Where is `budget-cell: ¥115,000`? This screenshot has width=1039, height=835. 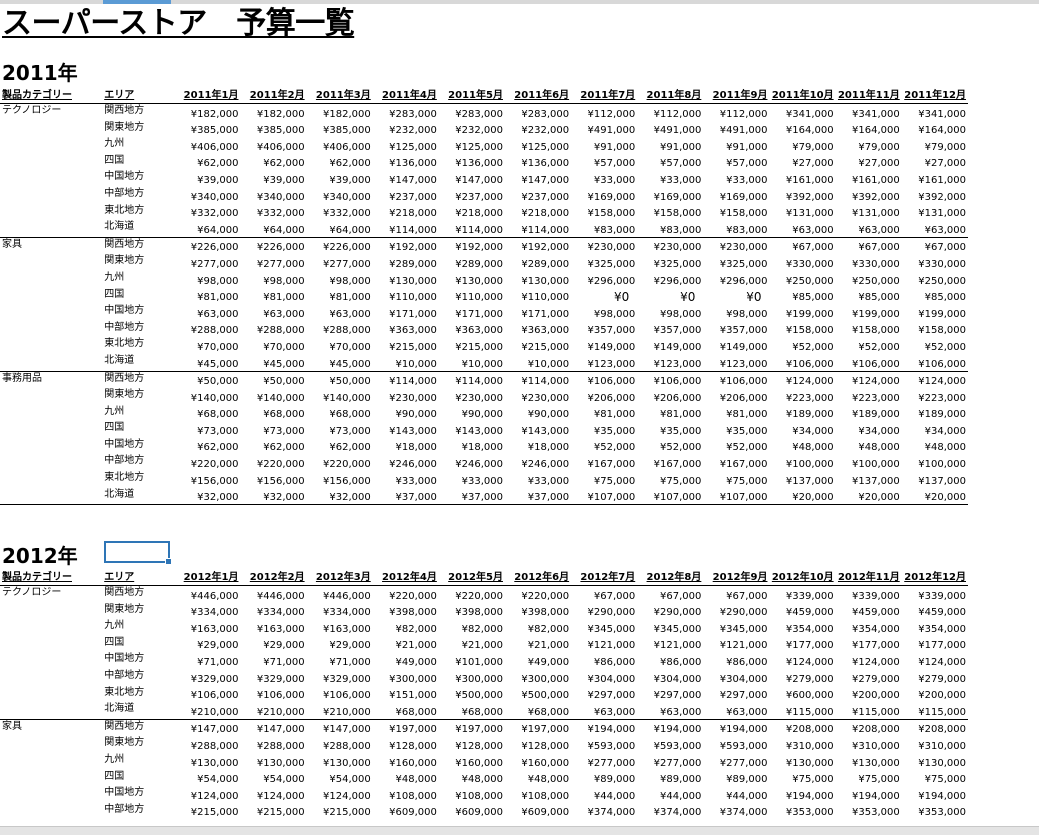
budget-cell: ¥115,000 is located at coordinates (934, 711).